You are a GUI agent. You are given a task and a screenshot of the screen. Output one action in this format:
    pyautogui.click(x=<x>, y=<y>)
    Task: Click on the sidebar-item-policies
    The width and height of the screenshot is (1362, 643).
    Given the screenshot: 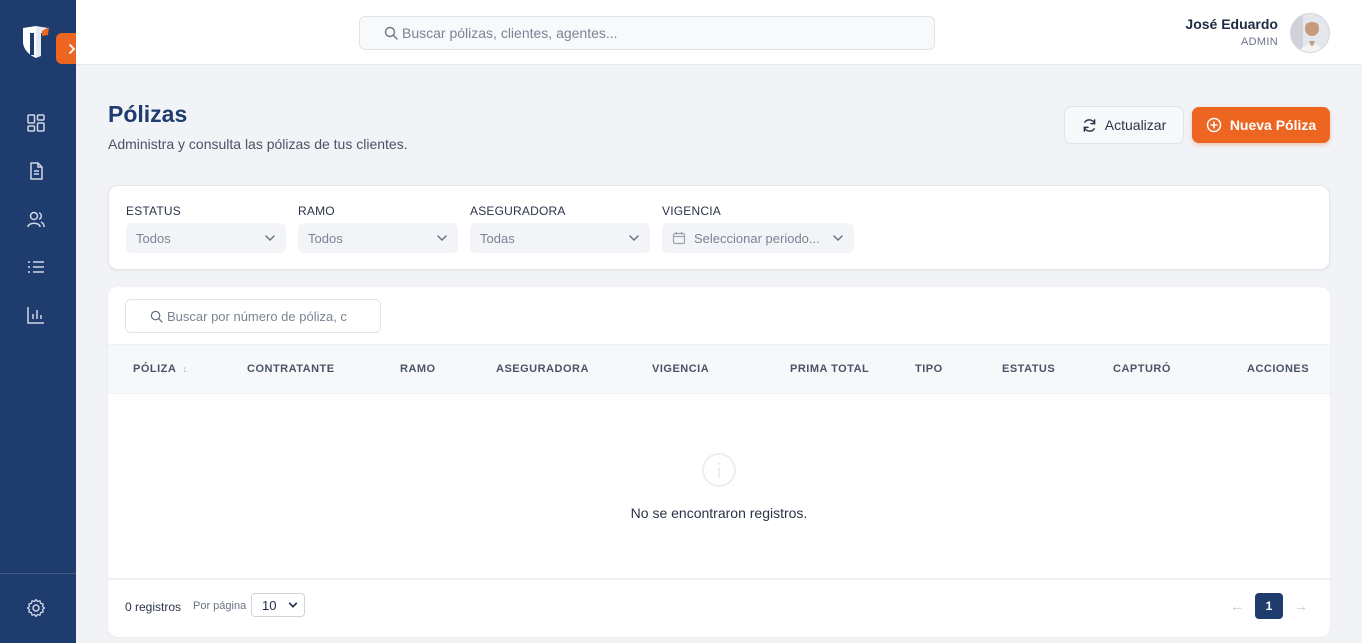 What is the action you would take?
    pyautogui.click(x=36, y=171)
    